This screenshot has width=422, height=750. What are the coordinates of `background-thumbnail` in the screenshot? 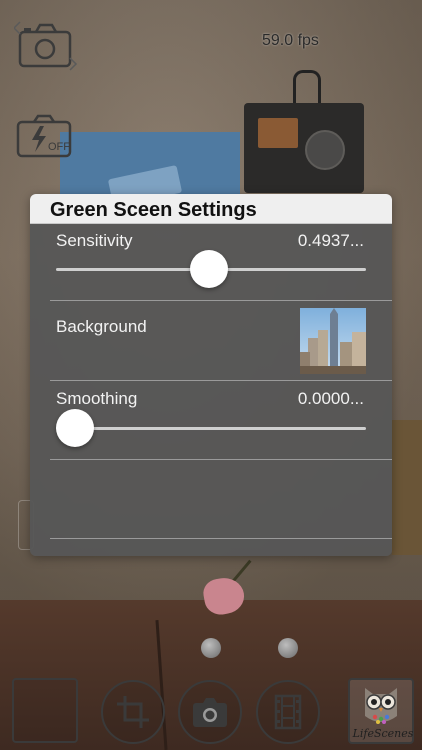 It's located at (333, 341).